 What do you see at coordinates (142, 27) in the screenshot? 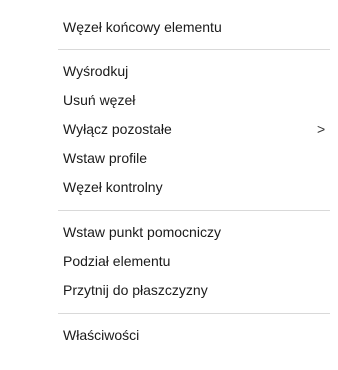
I see `menu-item-label: Węzeł końcowy elementu` at bounding box center [142, 27].